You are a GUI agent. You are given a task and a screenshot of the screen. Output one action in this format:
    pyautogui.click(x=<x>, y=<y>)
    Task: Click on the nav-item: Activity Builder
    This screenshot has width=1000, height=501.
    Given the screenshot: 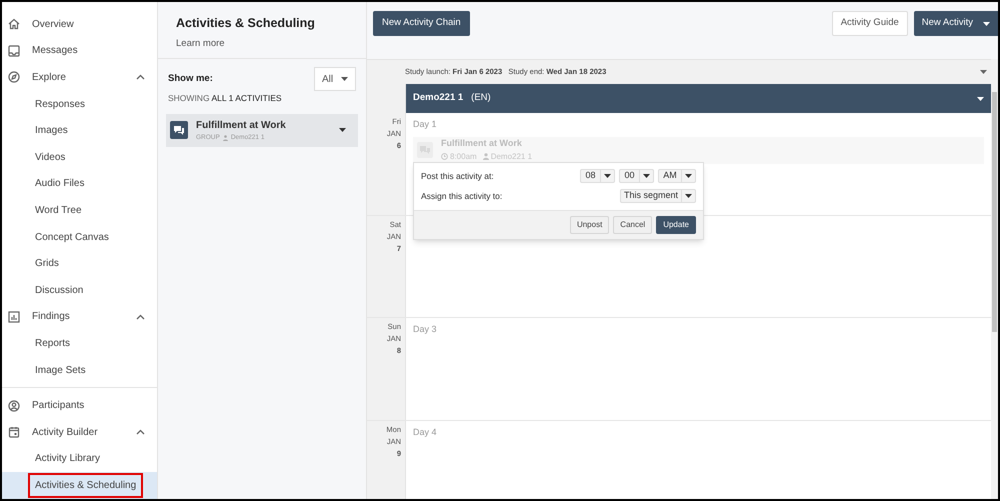 What is the action you would take?
    pyautogui.click(x=79, y=432)
    